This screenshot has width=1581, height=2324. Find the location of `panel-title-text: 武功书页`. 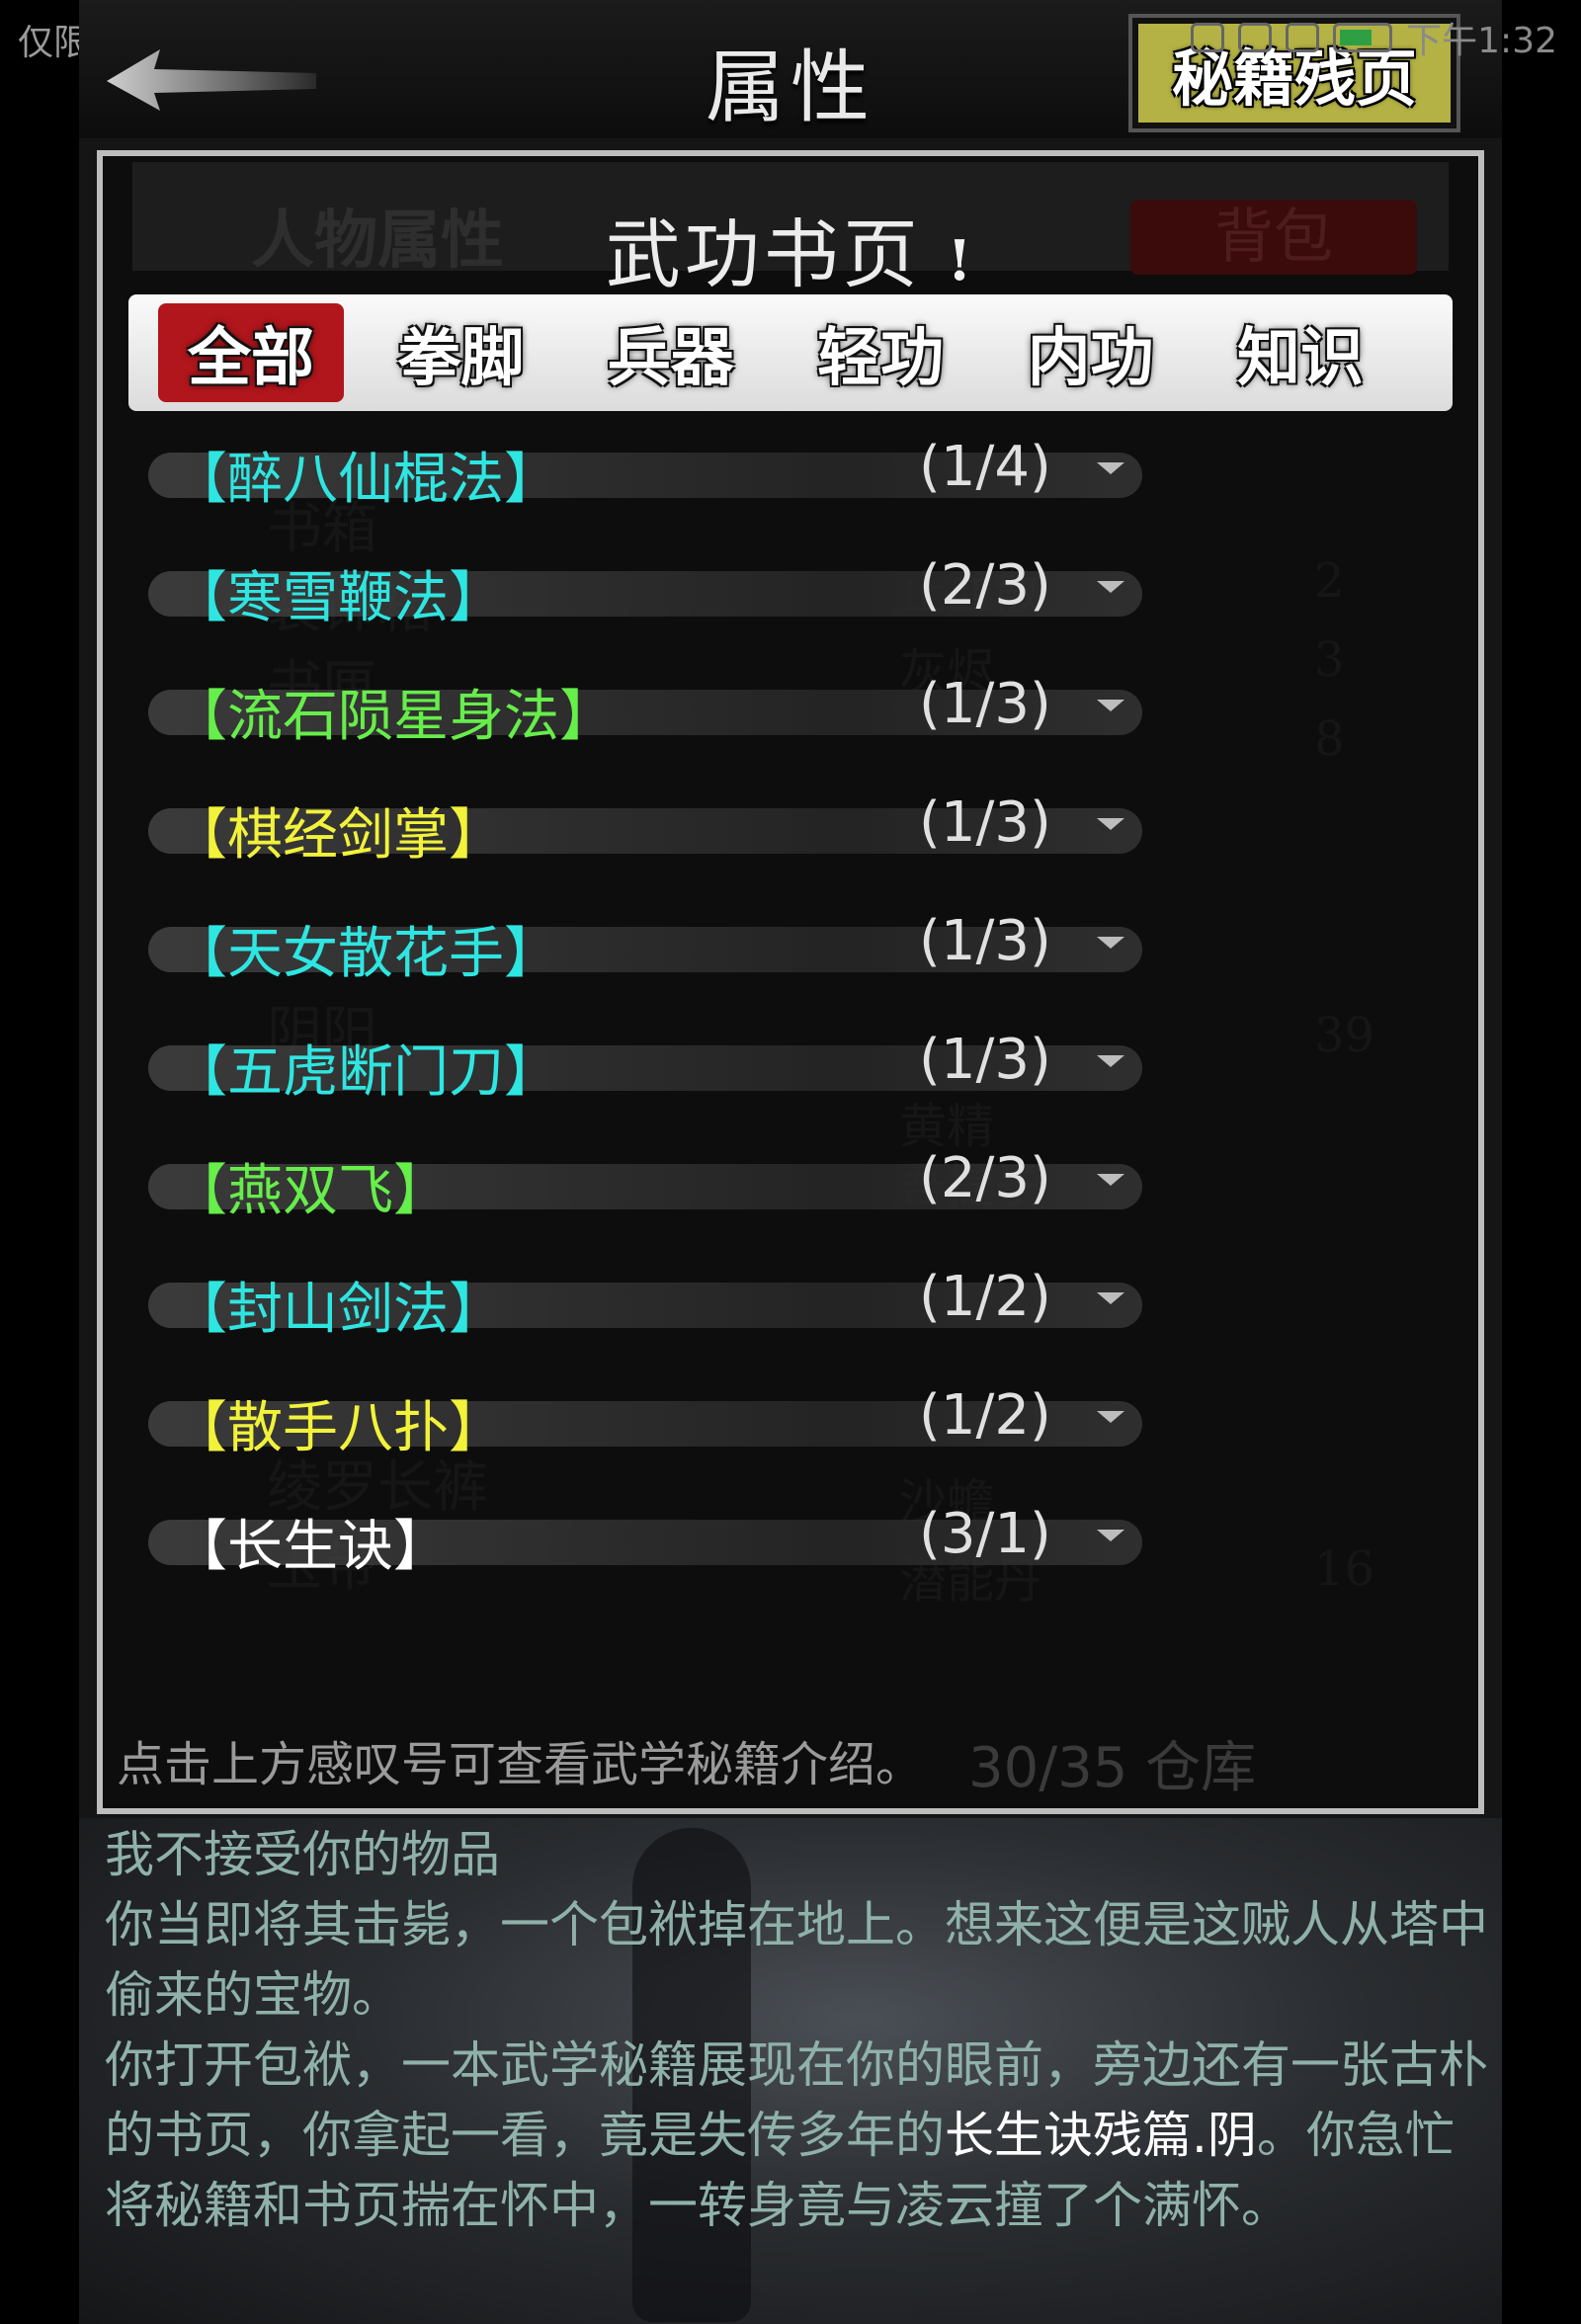

panel-title-text: 武功书页 is located at coordinates (763, 254).